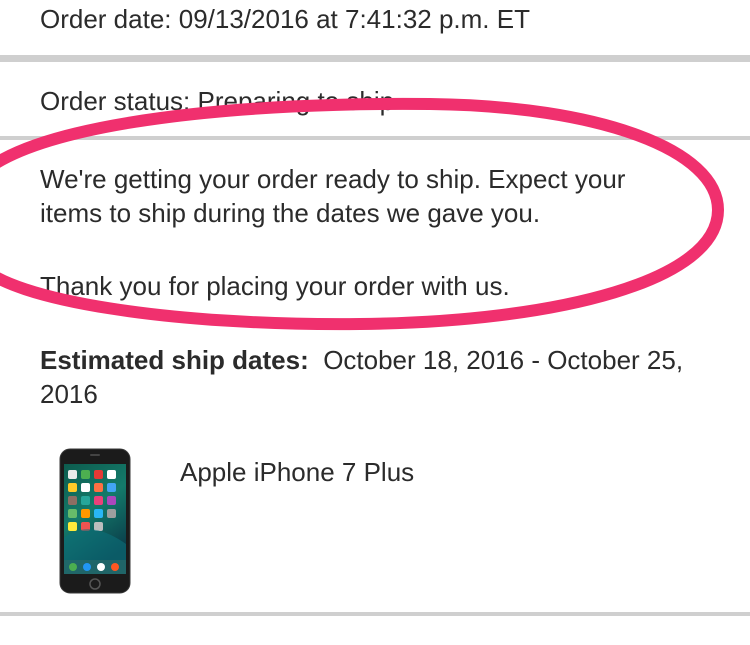  I want to click on order-status: Order status: Preparing to ship, so click(217, 101).